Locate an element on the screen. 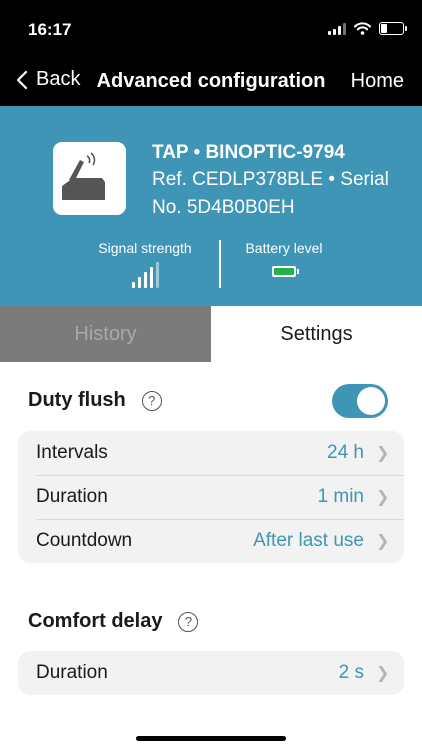 This screenshot has width=422, height=750. row-value: After last use is located at coordinates (308, 540).